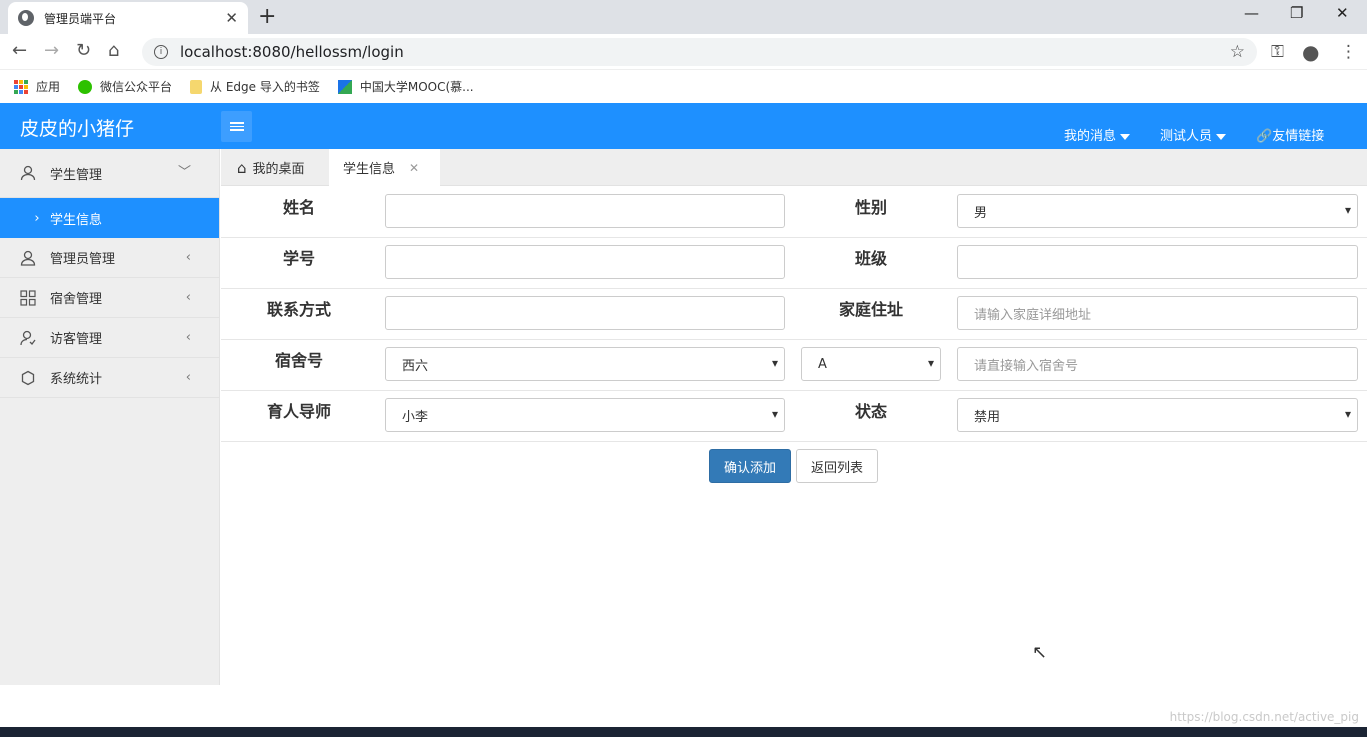 The image size is (1367, 737). Describe the element at coordinates (1157, 364) in the screenshot. I see `dorm-number-input: 请直接输入宿舍号` at that location.